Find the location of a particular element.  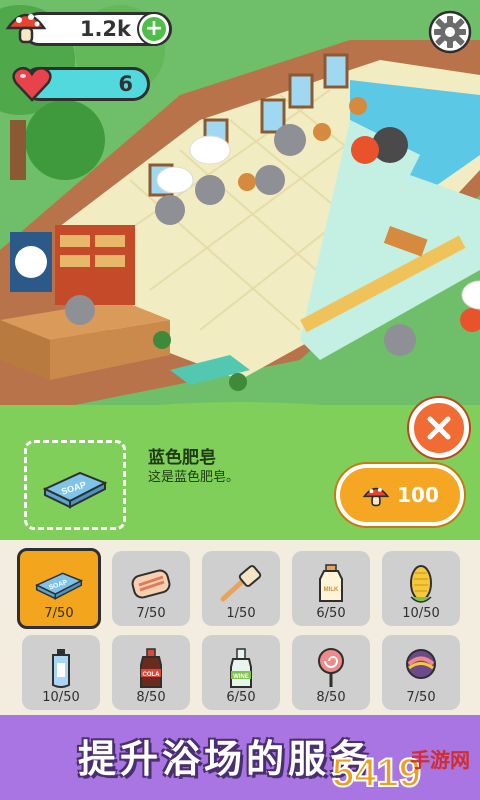

lollipop-icon is located at coordinates (331, 667).